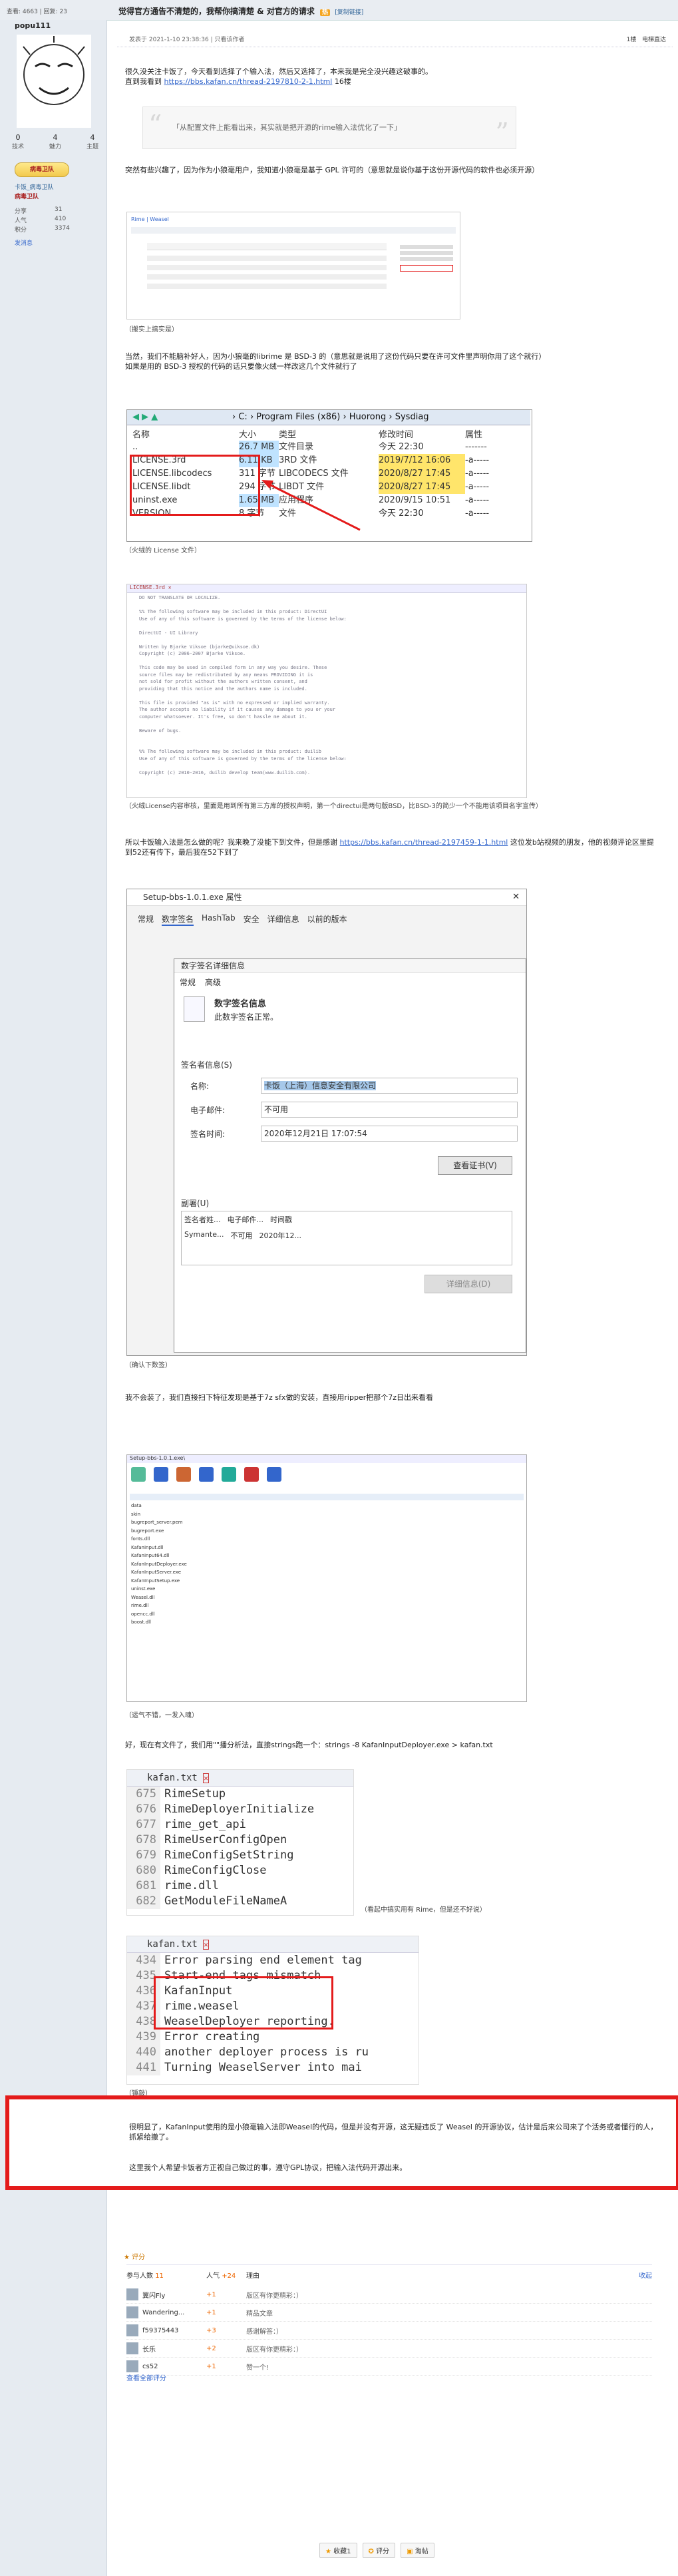  I want to click on jump-floor: 电梯直达, so click(654, 40).